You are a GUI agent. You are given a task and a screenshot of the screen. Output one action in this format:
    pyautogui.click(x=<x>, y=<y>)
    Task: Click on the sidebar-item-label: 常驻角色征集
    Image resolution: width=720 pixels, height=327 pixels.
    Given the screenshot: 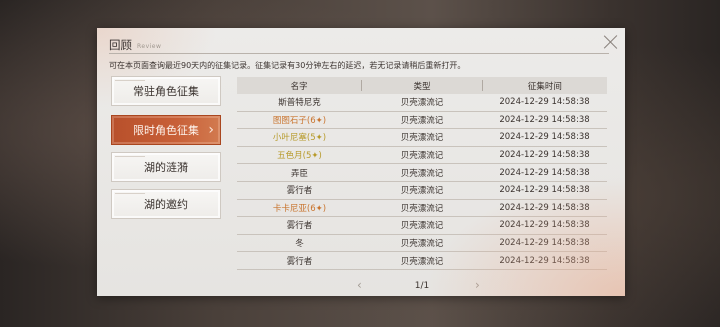 What is the action you would take?
    pyautogui.click(x=166, y=91)
    